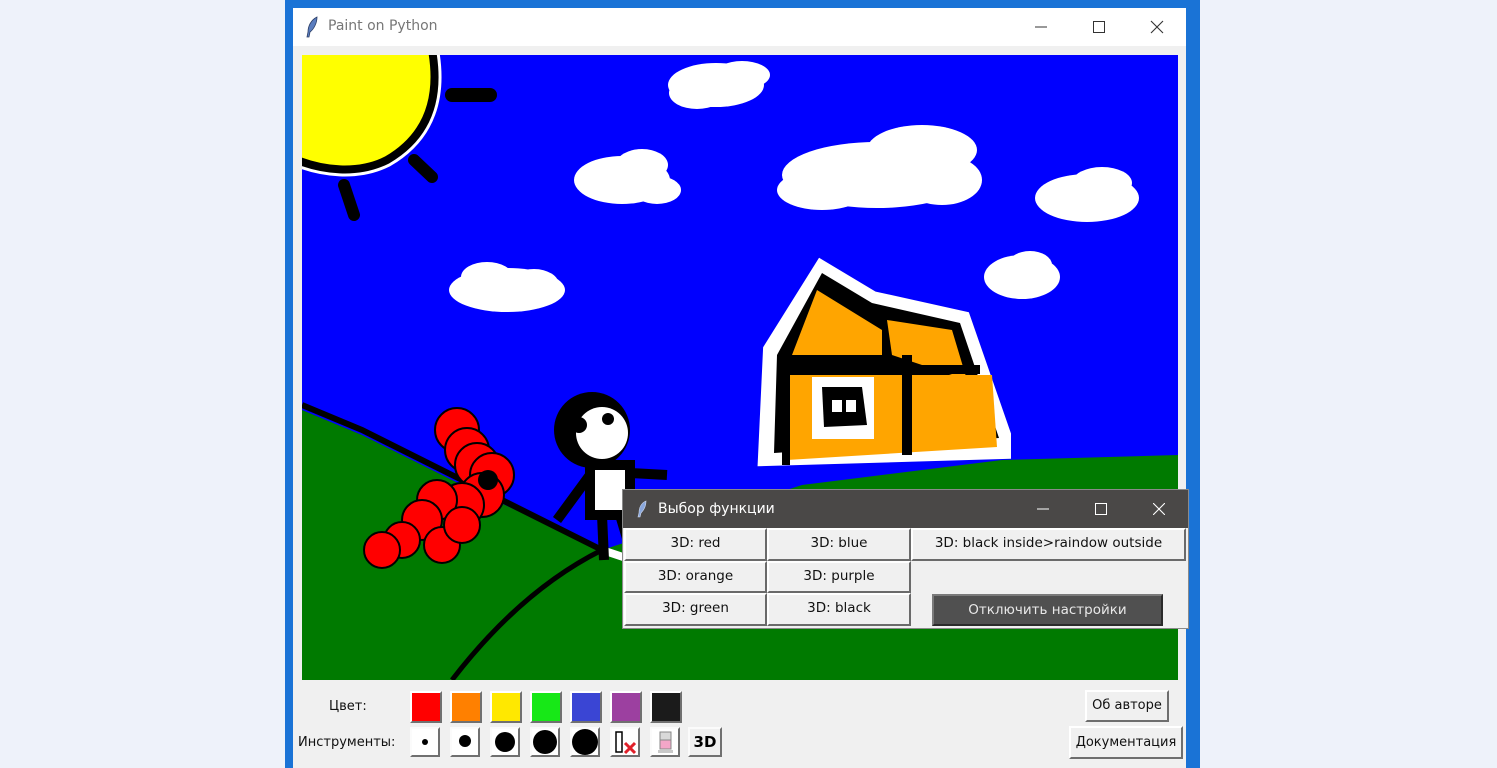 This screenshot has height=768, width=1497. What do you see at coordinates (839, 609) in the screenshot?
I see `three-d-black-button: 3D: black` at bounding box center [839, 609].